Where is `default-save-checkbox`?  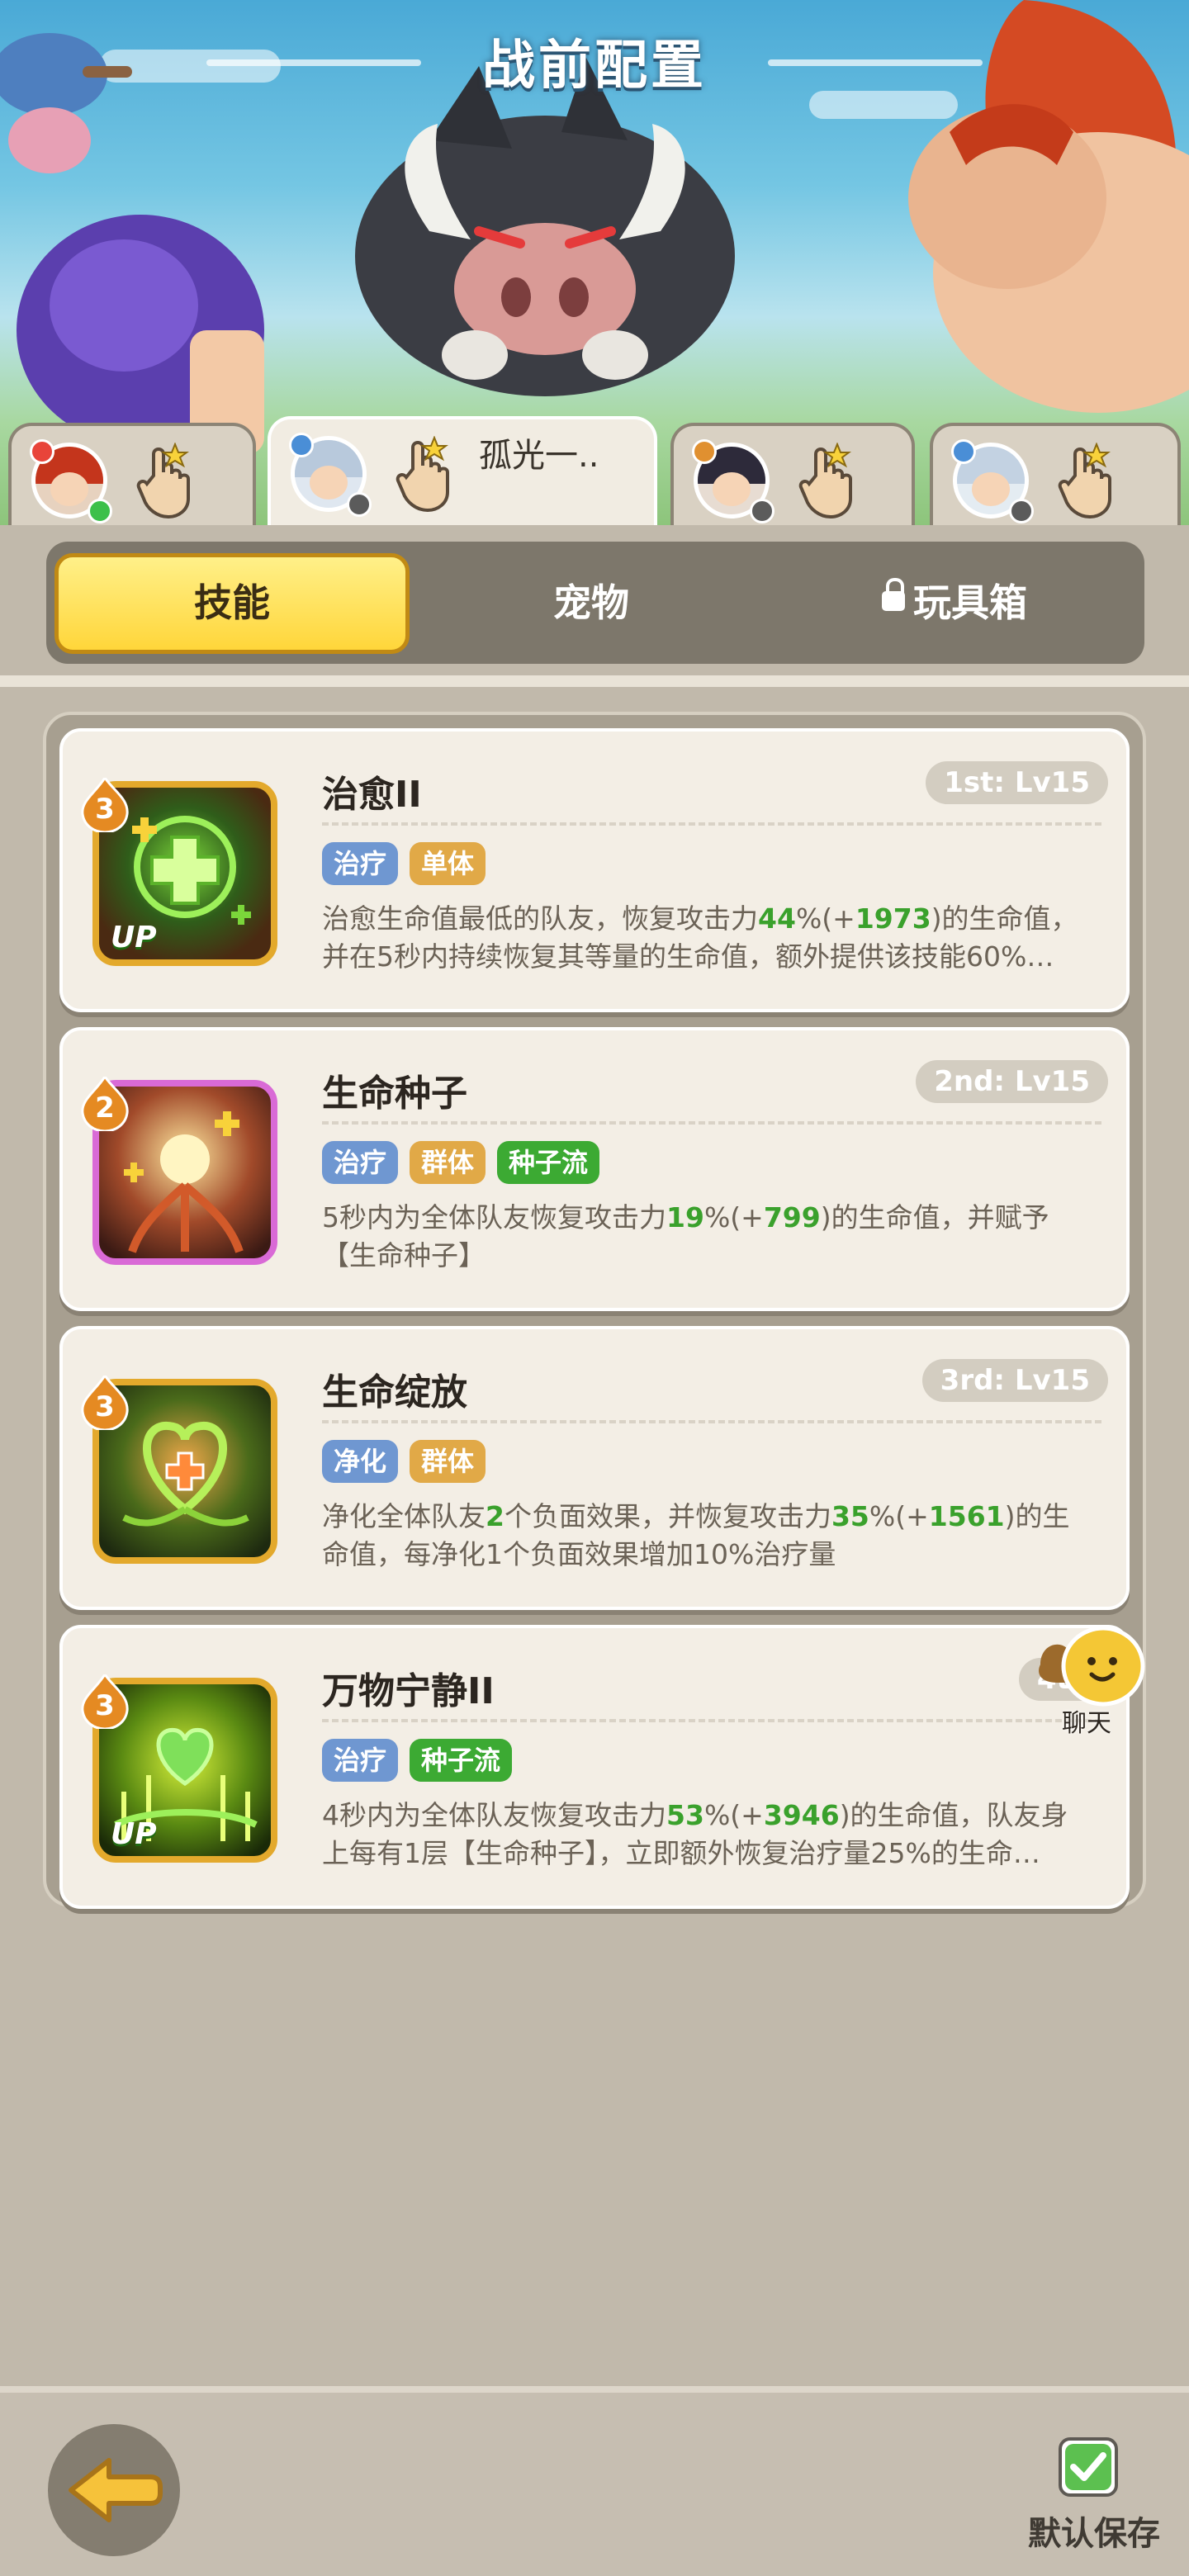
default-save-checkbox is located at coordinates (1088, 2467).